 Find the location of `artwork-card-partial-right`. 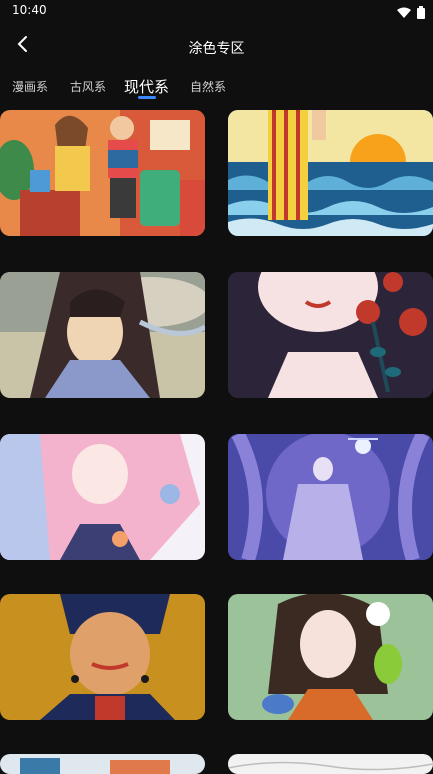

artwork-card-partial-right is located at coordinates (330, 764).